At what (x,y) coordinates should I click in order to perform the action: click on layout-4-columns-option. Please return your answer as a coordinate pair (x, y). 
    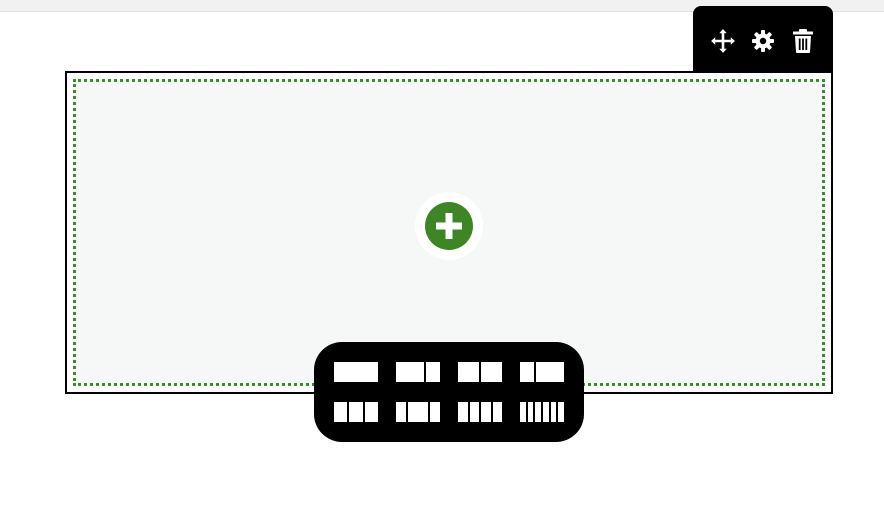
    Looking at the image, I should click on (480, 412).